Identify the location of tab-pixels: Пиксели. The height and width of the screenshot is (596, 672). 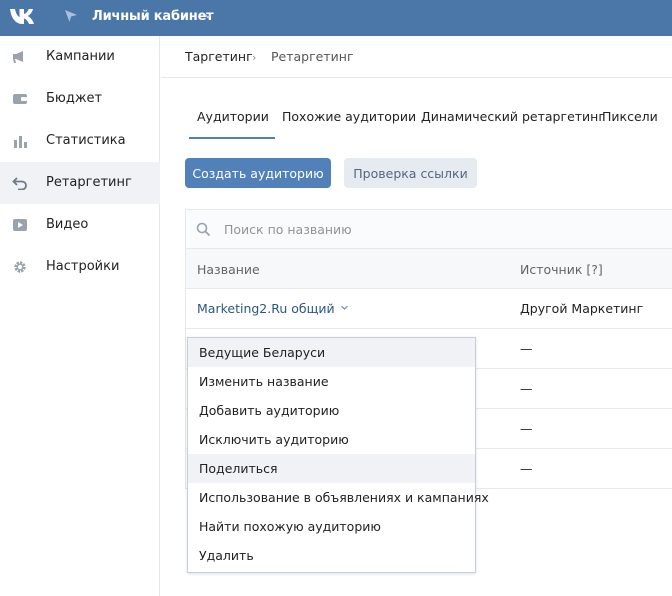
(630, 116).